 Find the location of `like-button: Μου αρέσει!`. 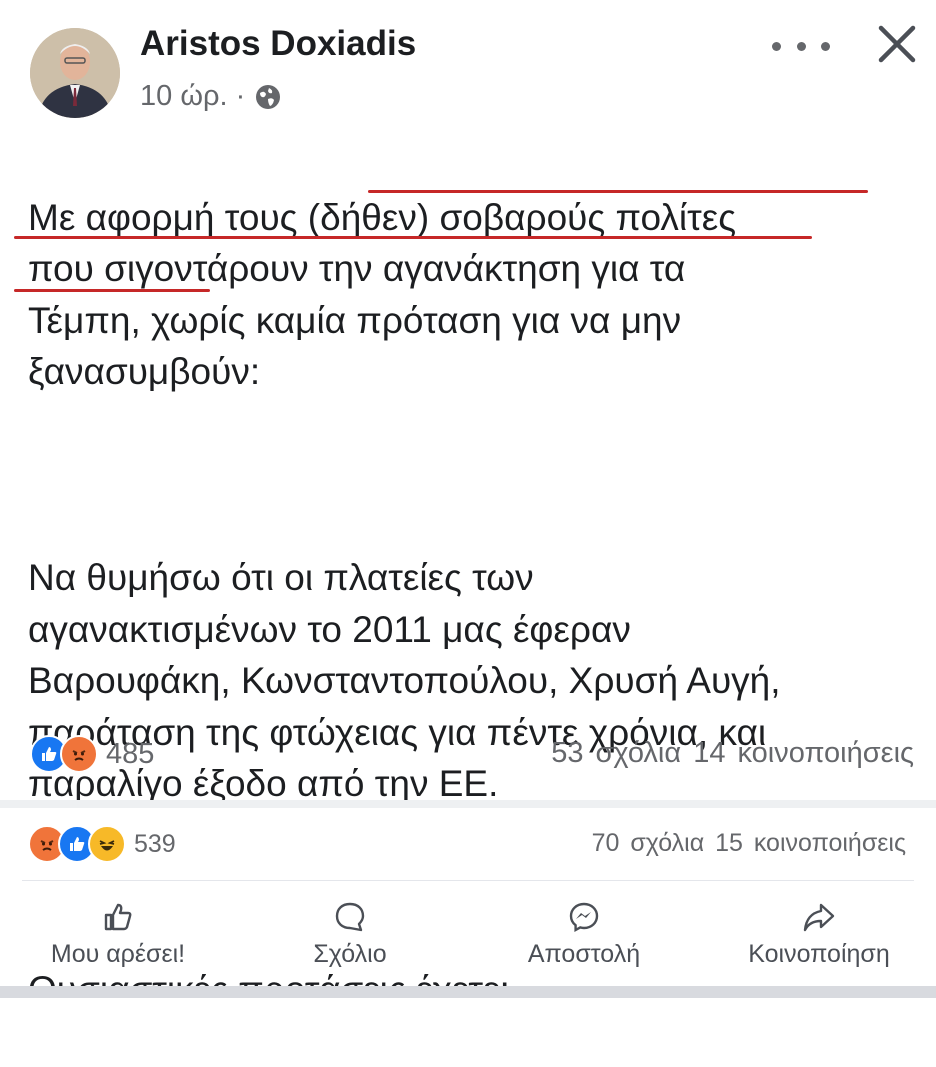

like-button: Μου αρέσει! is located at coordinates (118, 928).